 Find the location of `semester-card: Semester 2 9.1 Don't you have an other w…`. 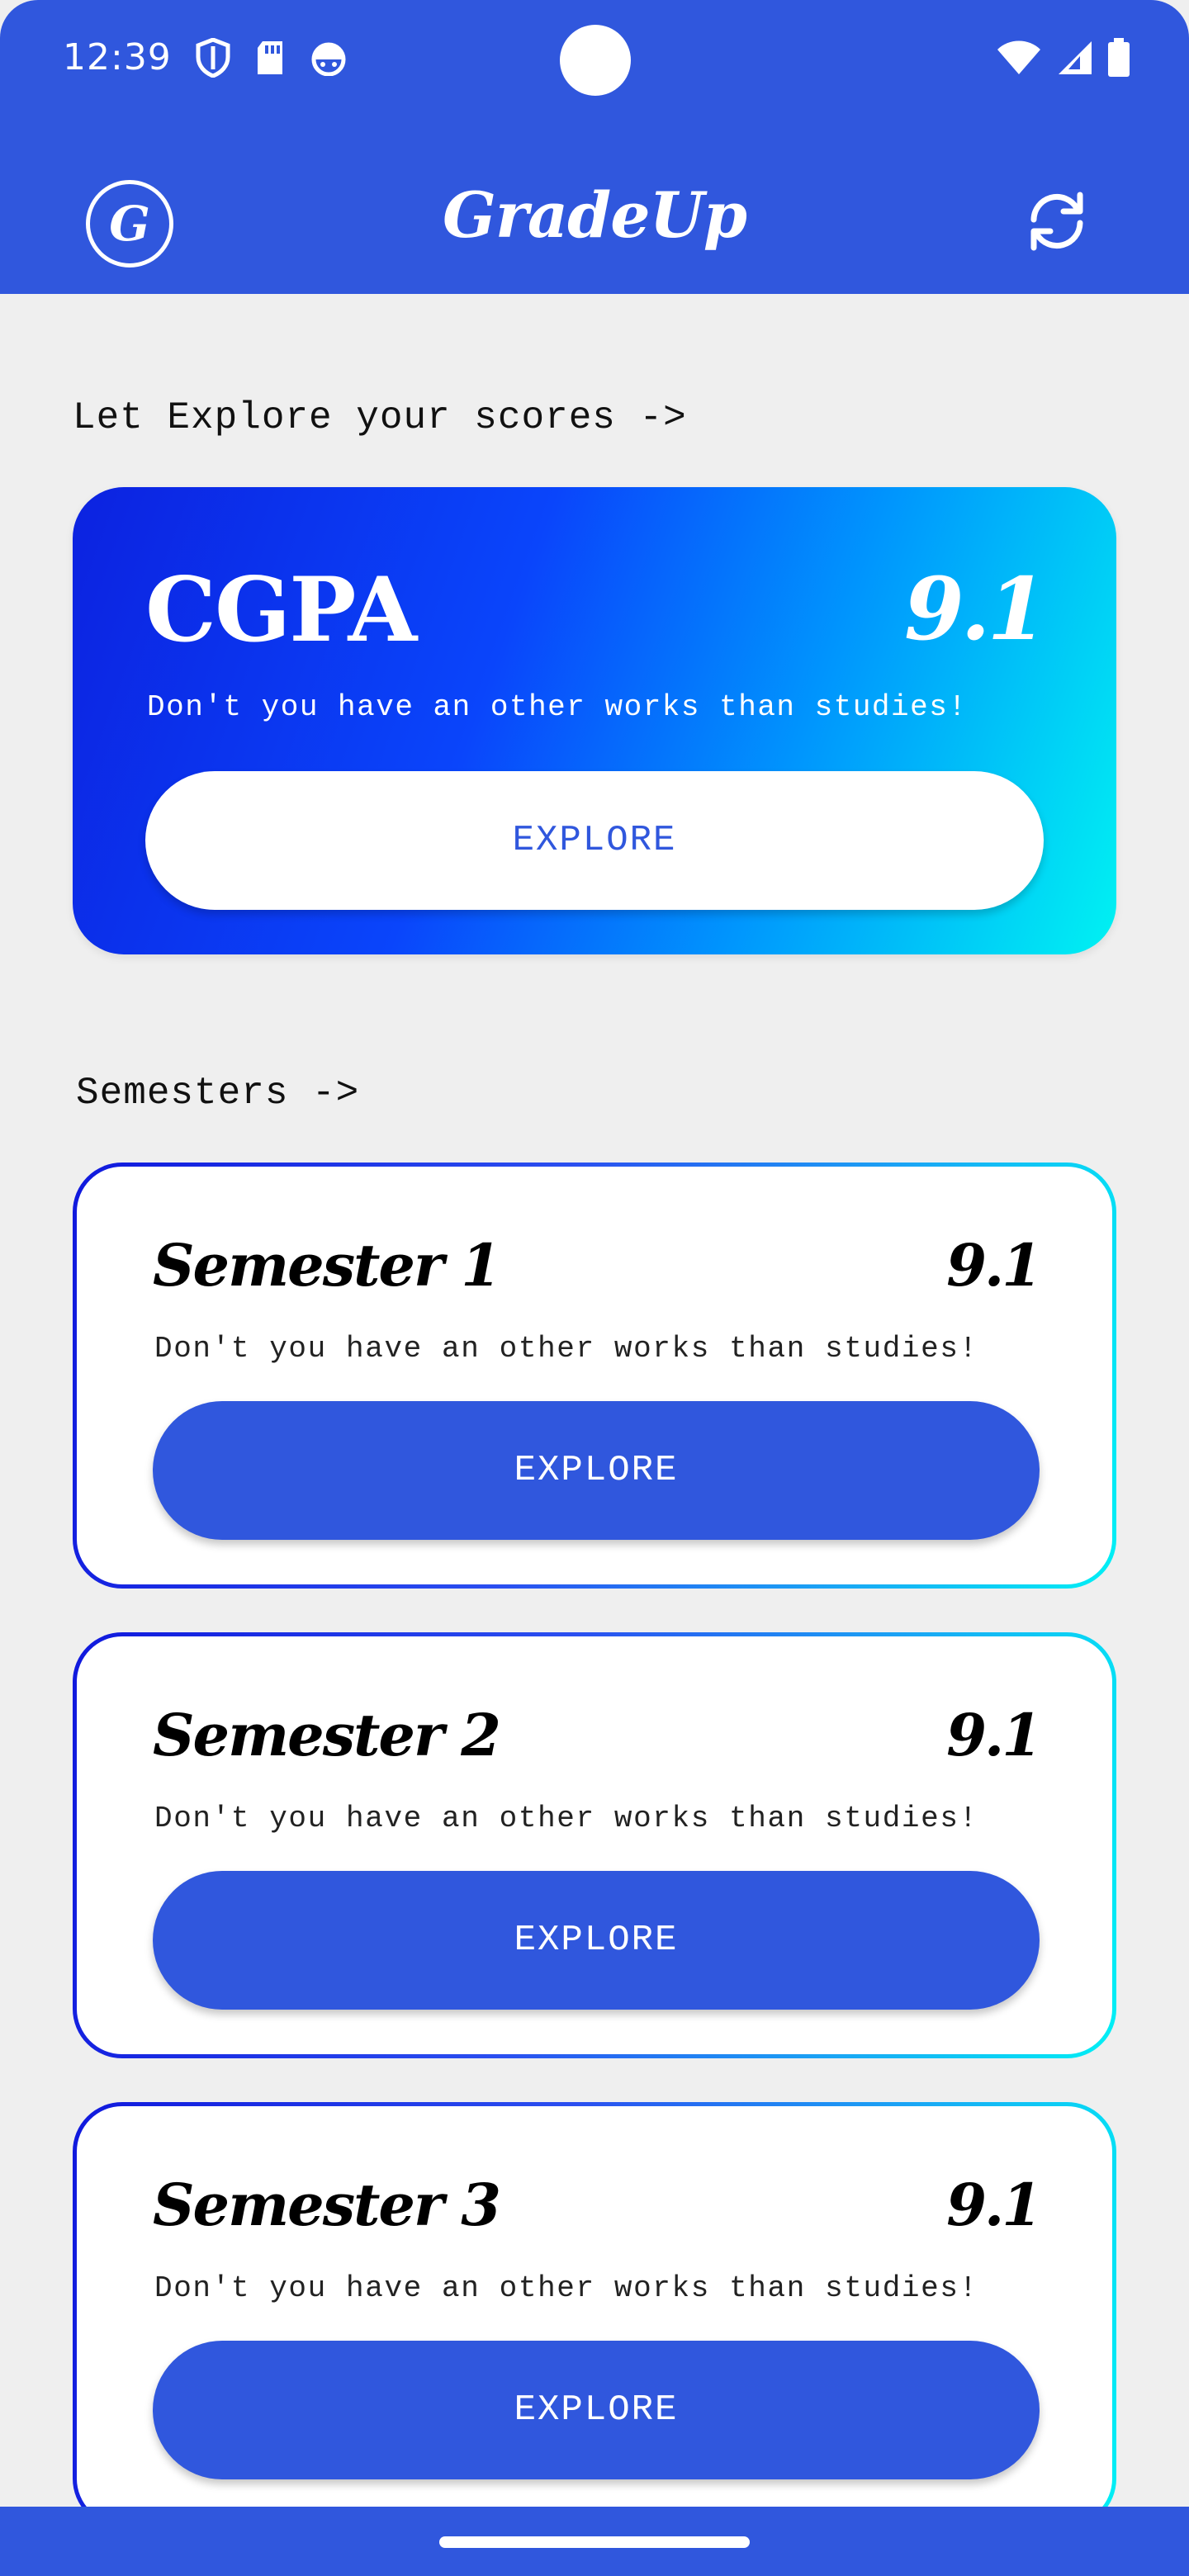

semester-card: Semester 2 9.1 Don't you have an other w… is located at coordinates (594, 1845).